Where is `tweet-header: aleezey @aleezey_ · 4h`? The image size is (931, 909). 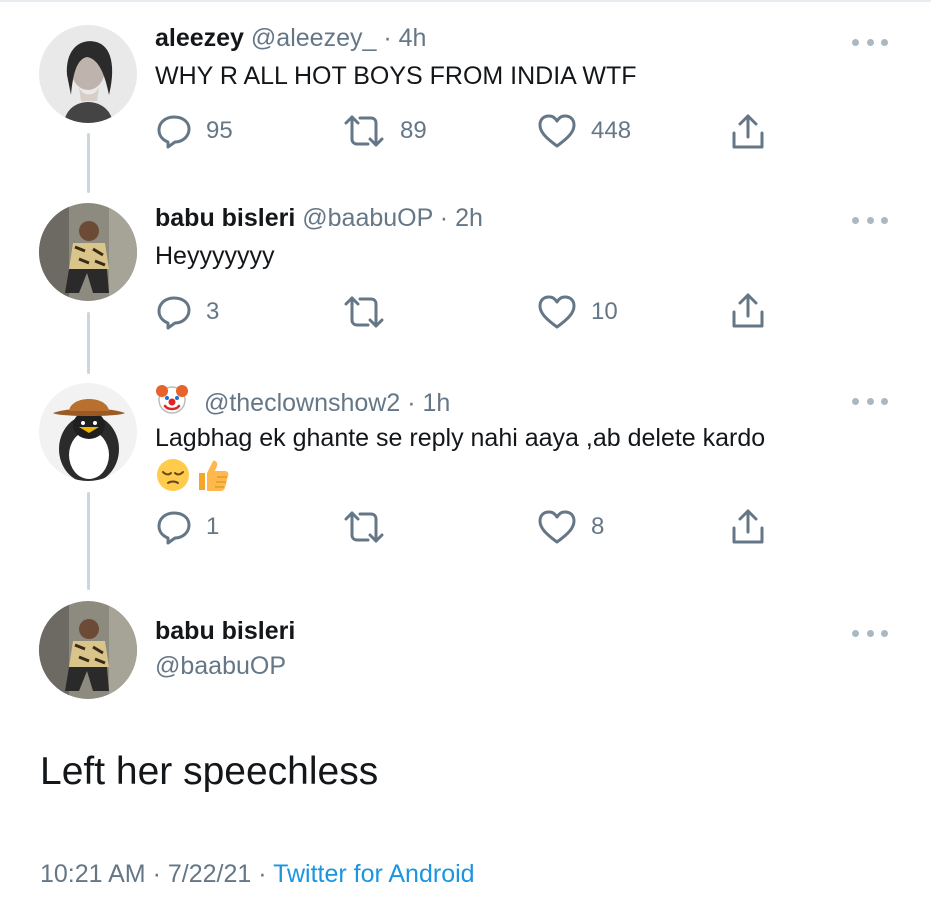
tweet-header: aleezey @aleezey_ · 4h is located at coordinates (290, 38).